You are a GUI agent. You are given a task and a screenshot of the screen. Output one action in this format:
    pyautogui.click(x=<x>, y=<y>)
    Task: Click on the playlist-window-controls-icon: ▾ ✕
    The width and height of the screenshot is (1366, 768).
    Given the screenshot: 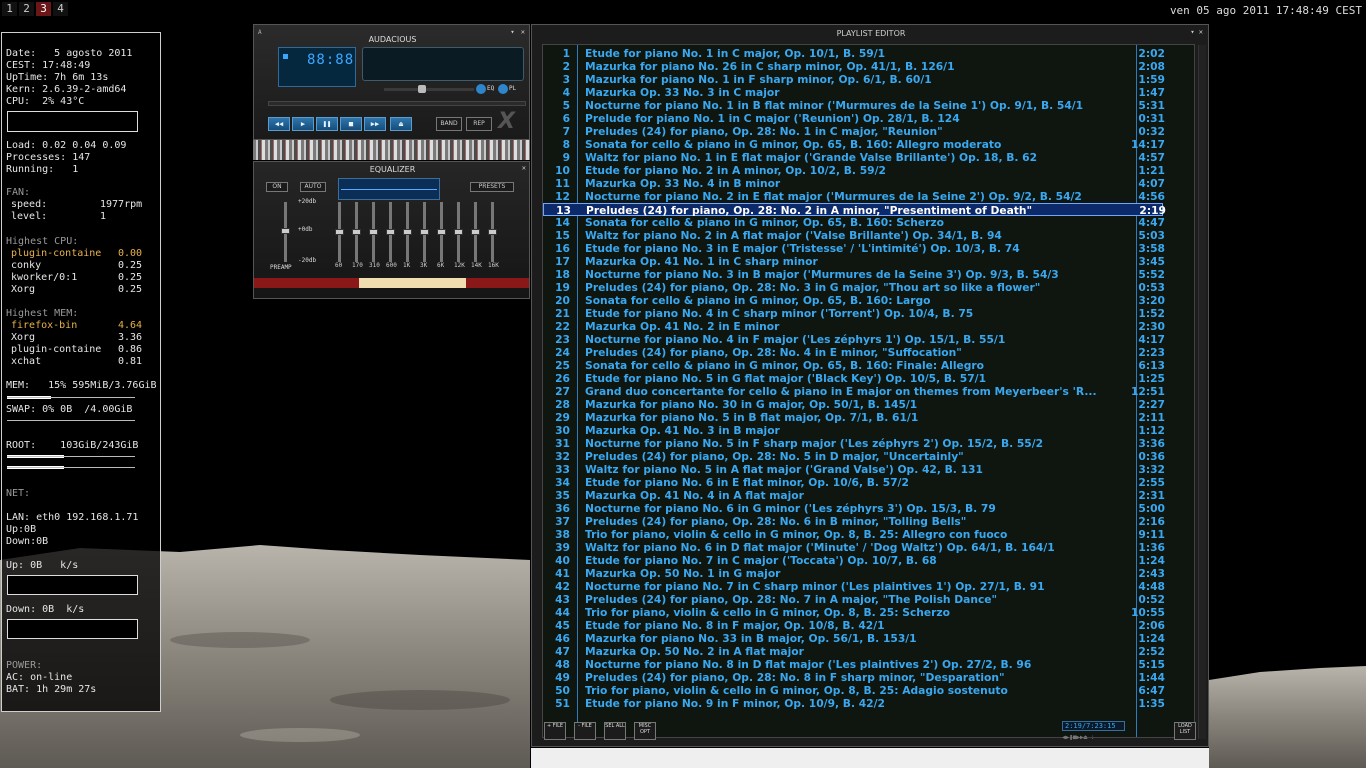 What is the action you would take?
    pyautogui.click(x=1196, y=32)
    